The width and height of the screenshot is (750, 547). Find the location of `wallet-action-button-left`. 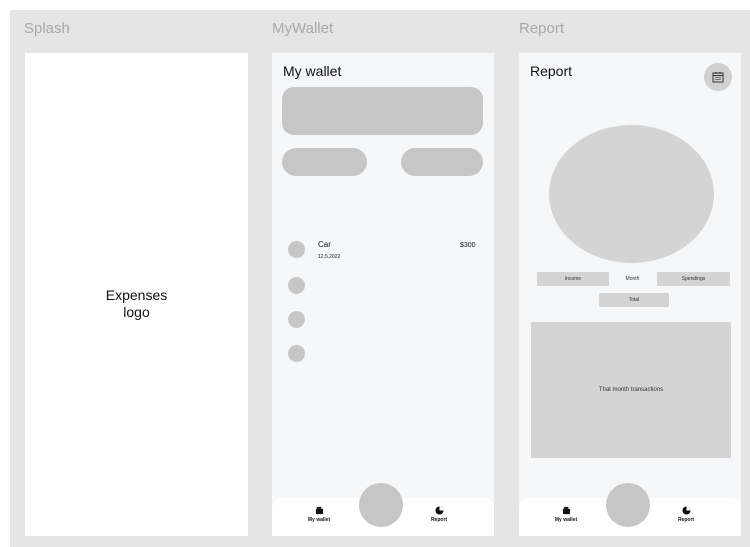

wallet-action-button-left is located at coordinates (324, 162).